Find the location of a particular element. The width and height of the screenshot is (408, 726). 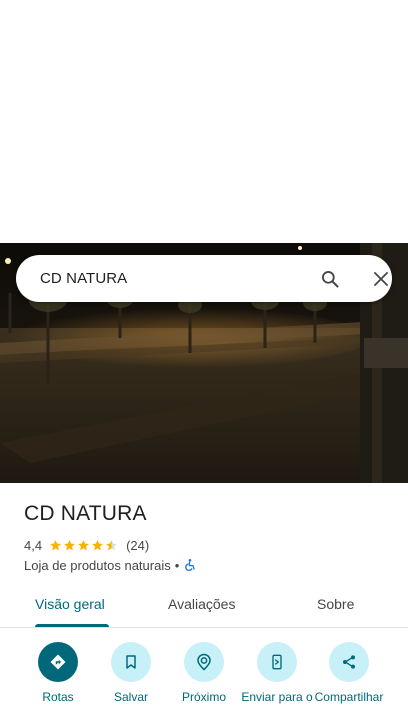

save-button: Salvar is located at coordinates (131, 673).